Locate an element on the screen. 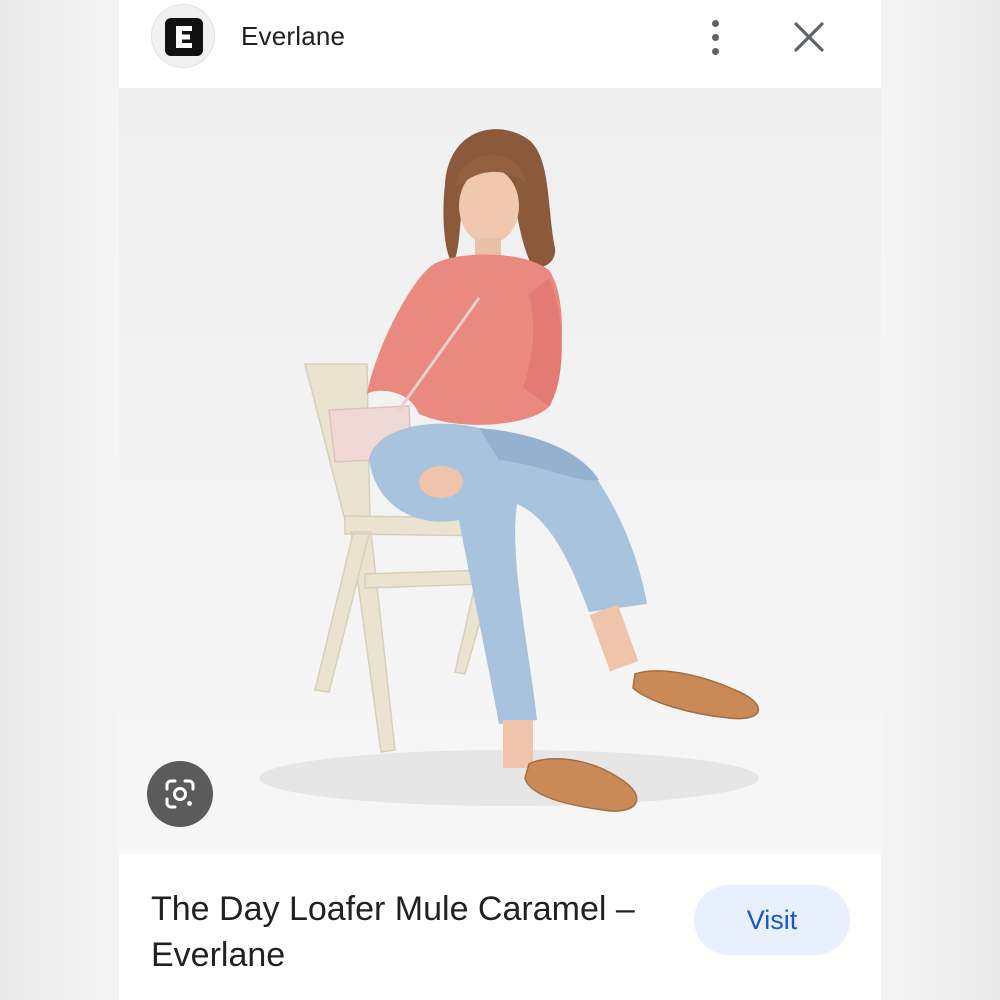  close-button is located at coordinates (809, 37).